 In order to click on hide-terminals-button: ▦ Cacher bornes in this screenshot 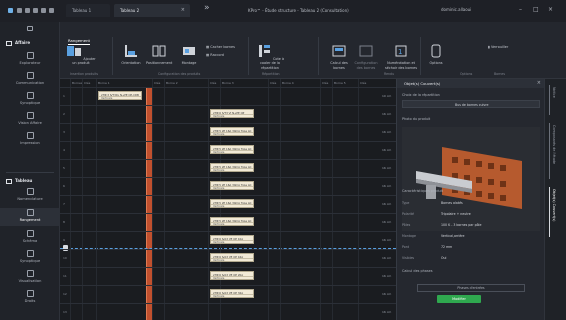, I will do `click(220, 47)`.